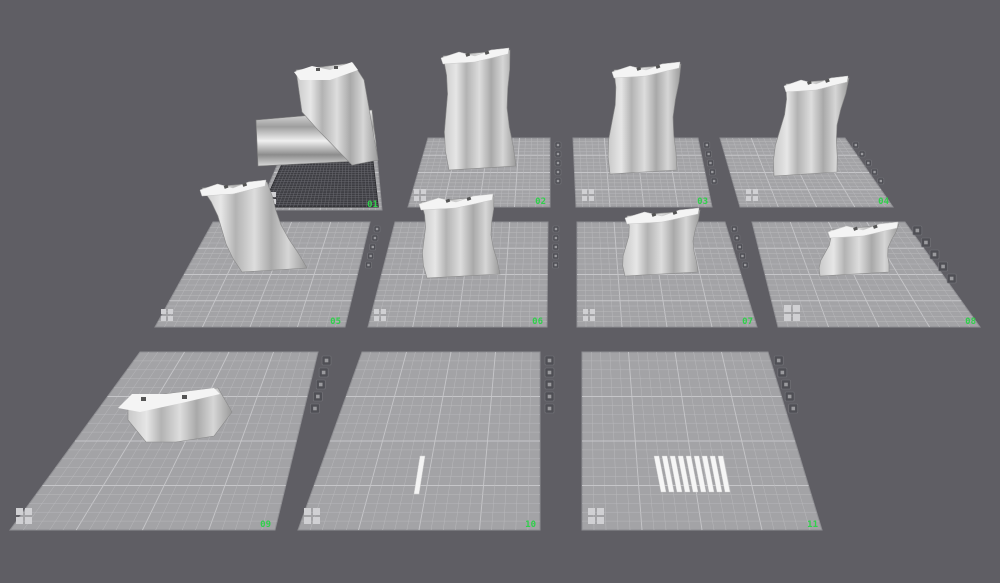 The height and width of the screenshot is (583, 1000). What do you see at coordinates (530, 525) in the screenshot?
I see `plate-number: 10` at bounding box center [530, 525].